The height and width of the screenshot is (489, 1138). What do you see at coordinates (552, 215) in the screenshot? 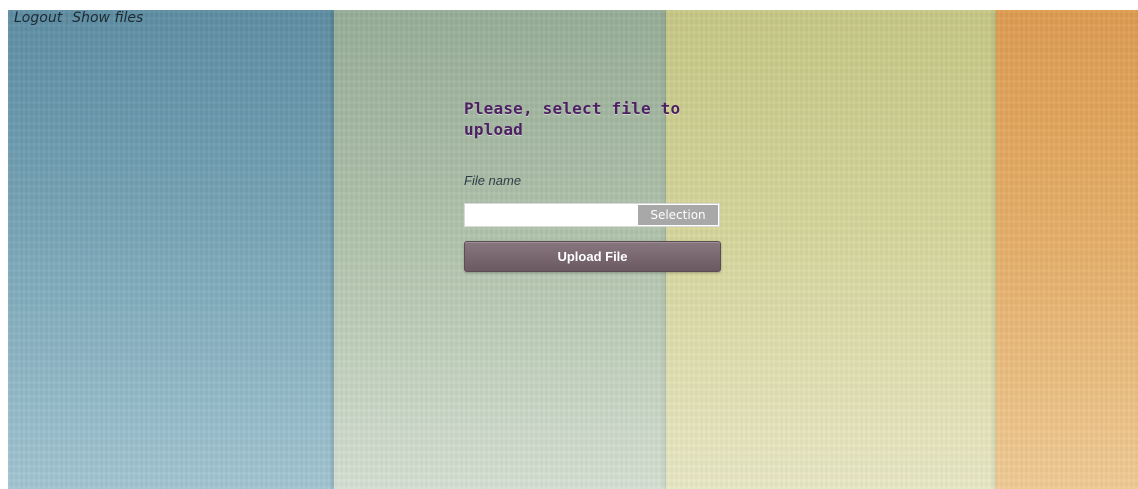
I see `file-name-input` at bounding box center [552, 215].